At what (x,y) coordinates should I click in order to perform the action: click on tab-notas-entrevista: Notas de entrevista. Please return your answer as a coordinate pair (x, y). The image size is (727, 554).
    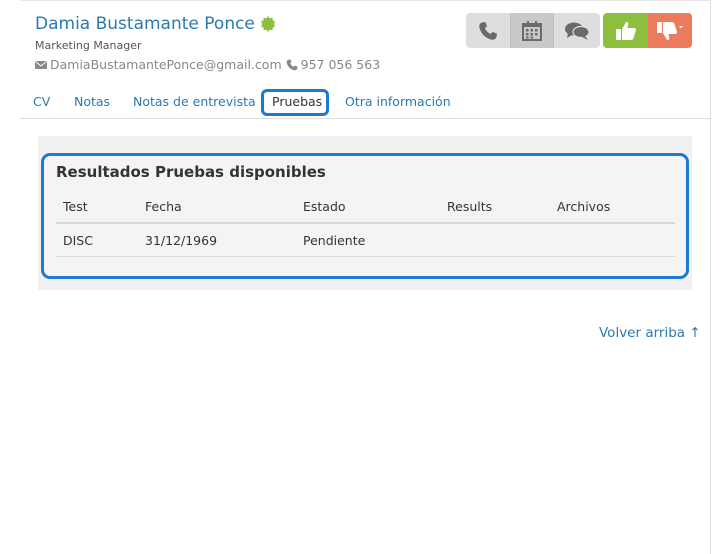
    Looking at the image, I should click on (194, 101).